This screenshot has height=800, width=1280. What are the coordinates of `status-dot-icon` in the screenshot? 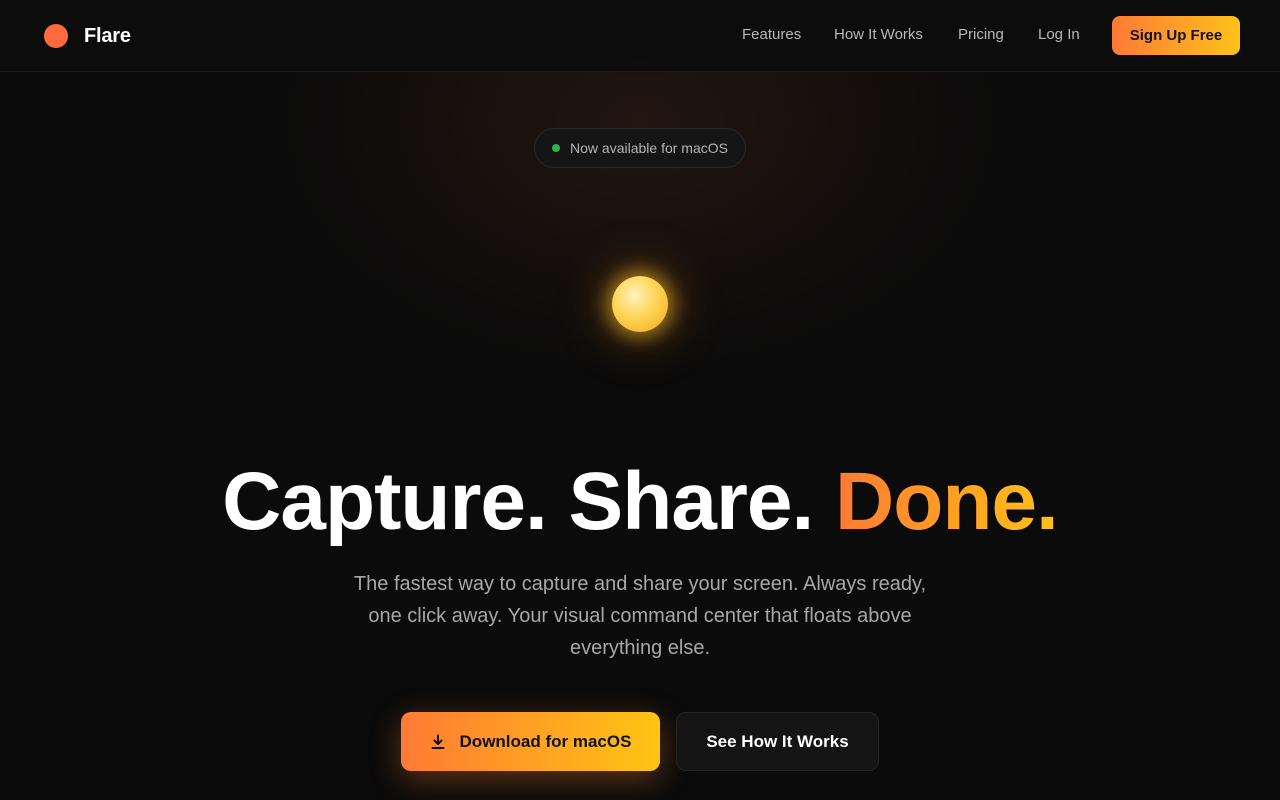 It's located at (556, 148).